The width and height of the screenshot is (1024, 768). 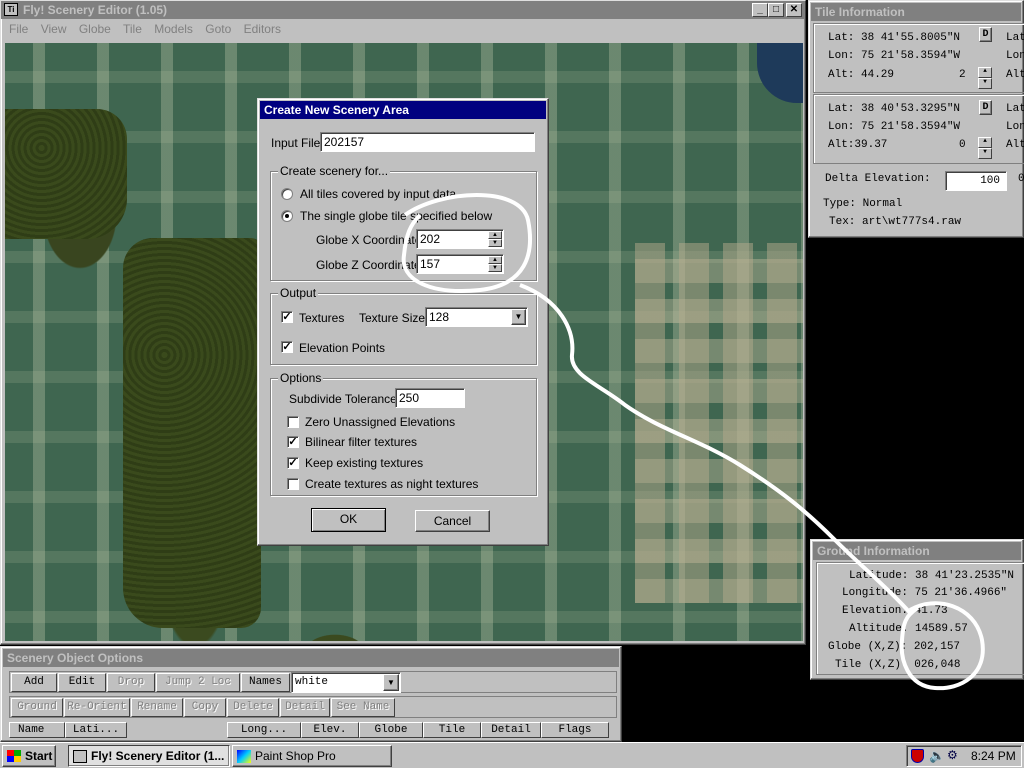 What do you see at coordinates (313, 682) in the screenshot?
I see `scenery-toolbar-row1: Add Edit Drop Jump 2 Loc Names white ▼` at bounding box center [313, 682].